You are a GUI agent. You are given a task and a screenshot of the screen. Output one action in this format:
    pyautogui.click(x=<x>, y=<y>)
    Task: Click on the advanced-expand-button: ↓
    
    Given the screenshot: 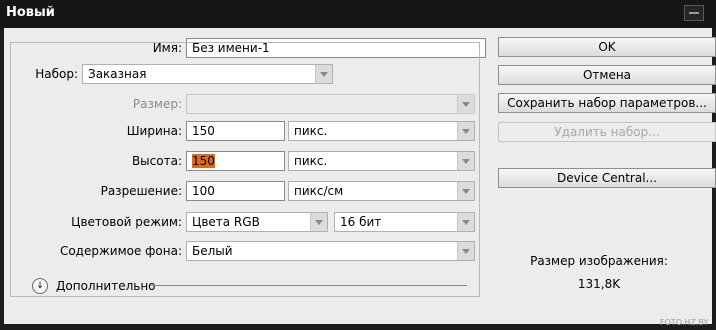 What is the action you would take?
    pyautogui.click(x=40, y=286)
    